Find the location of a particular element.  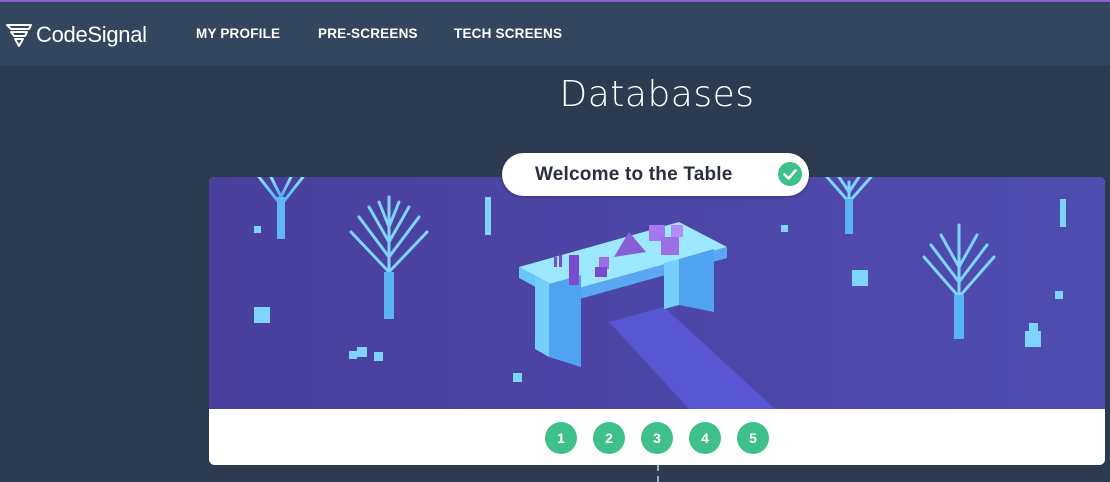

step-3-button: 3 is located at coordinates (657, 438).